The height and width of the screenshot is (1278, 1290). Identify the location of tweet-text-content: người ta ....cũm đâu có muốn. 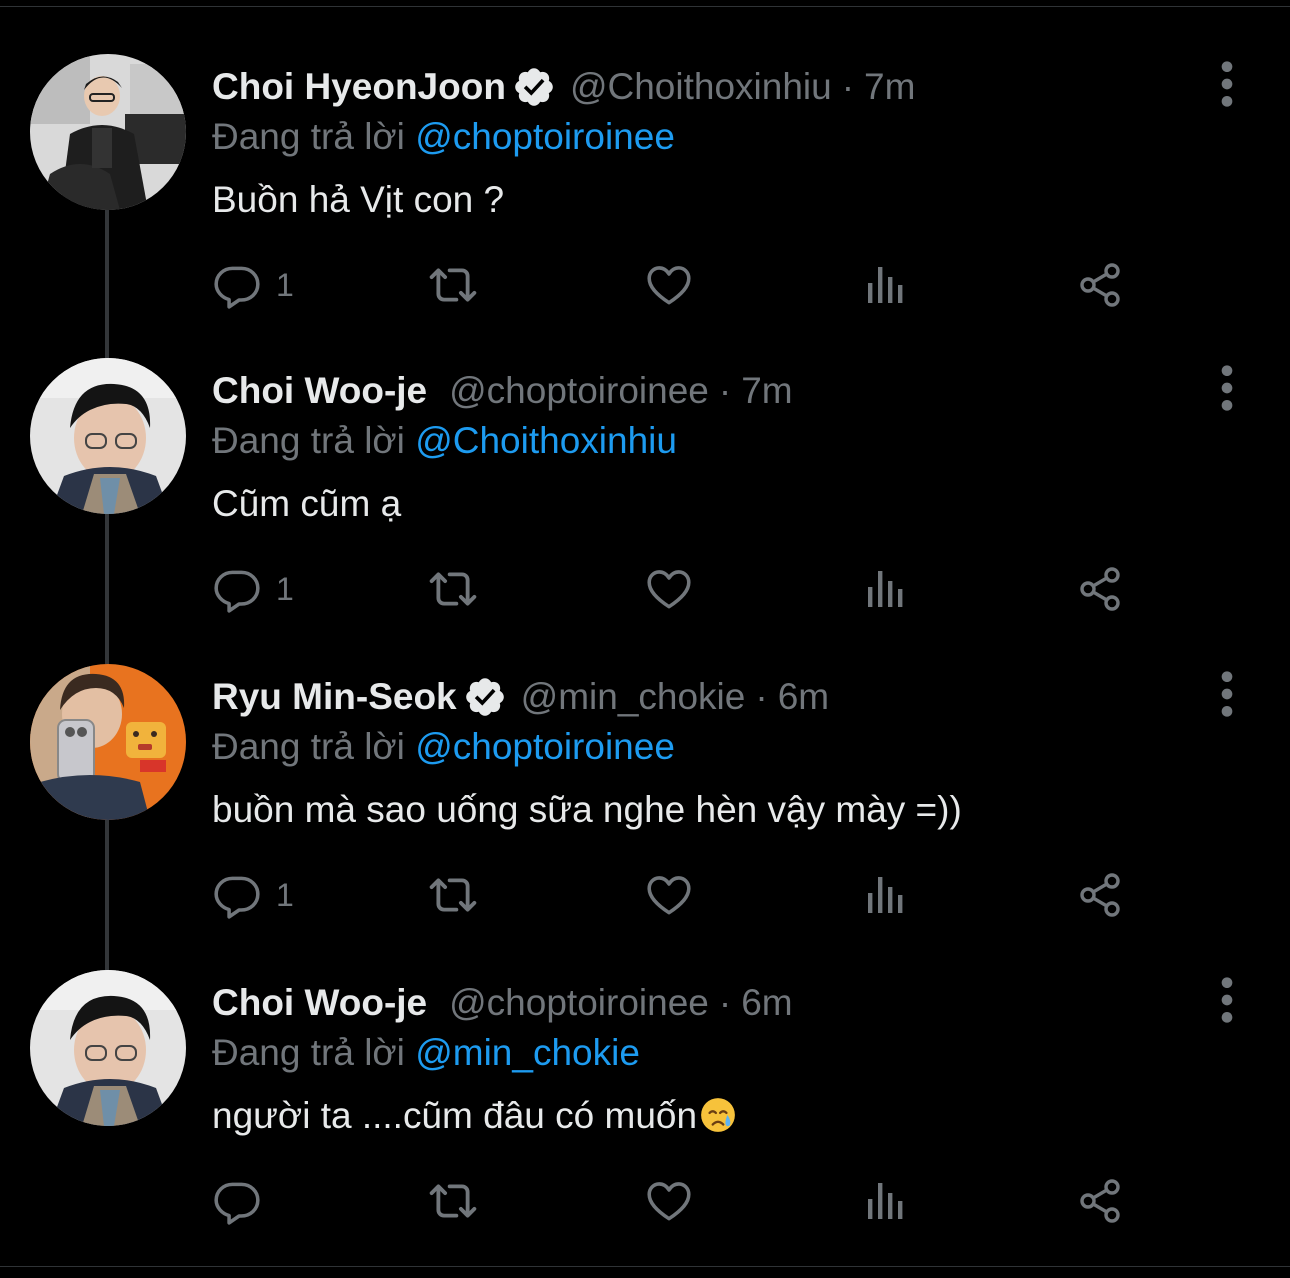
(455, 1115).